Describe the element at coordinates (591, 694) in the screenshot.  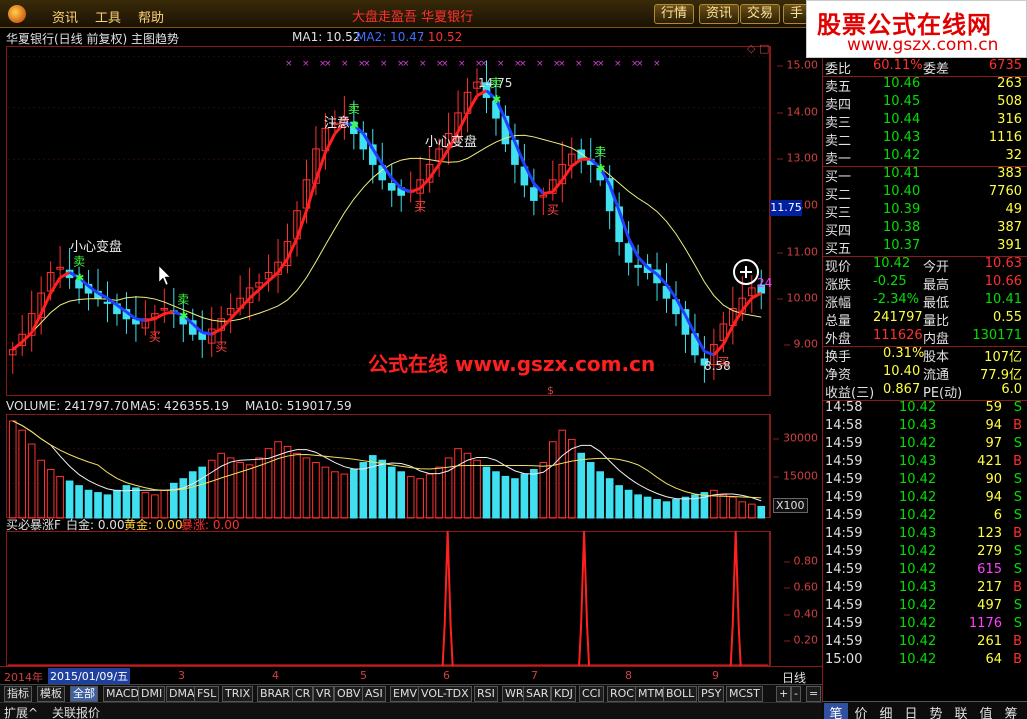
I see `indicator-tab: CCI` at that location.